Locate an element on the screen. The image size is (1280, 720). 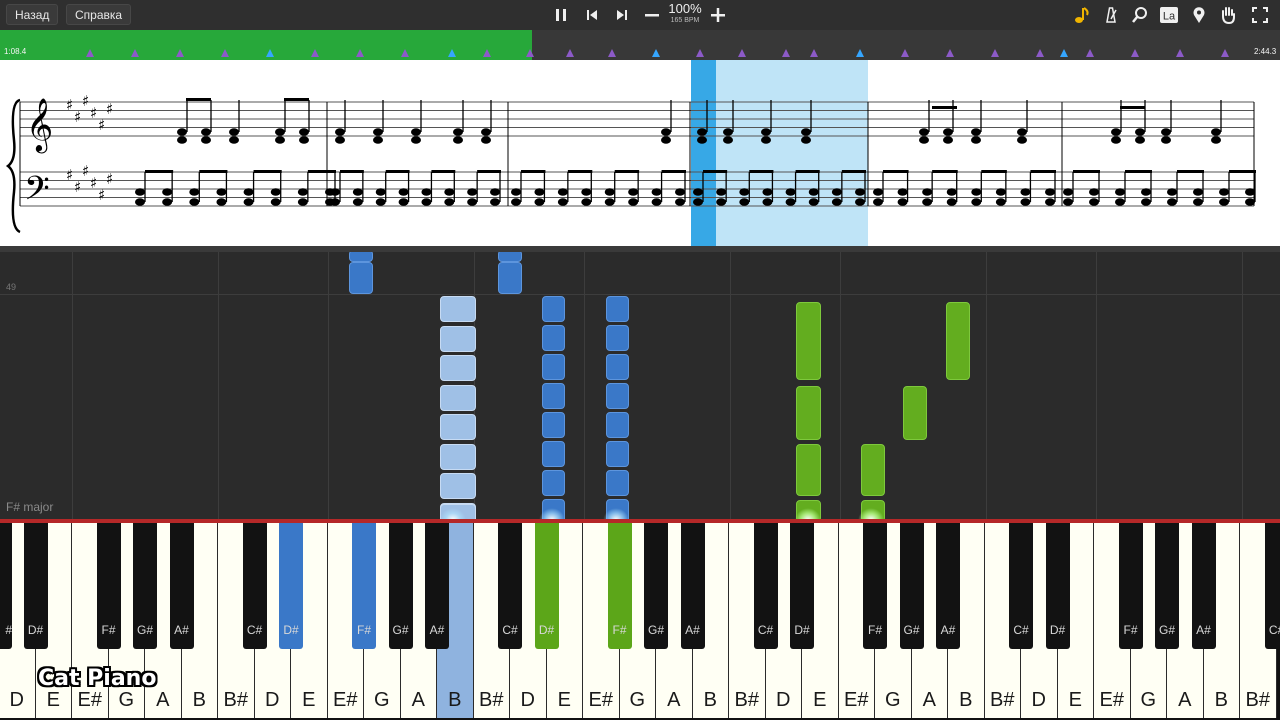
back-button: Назад is located at coordinates (32, 14).